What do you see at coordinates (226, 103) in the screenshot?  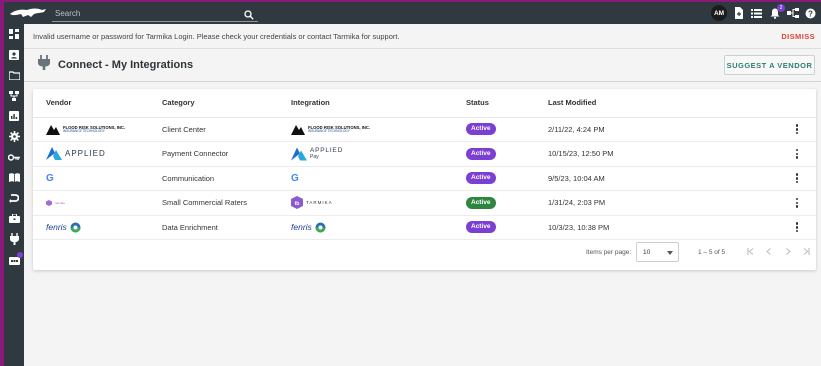 I see `header-category: Category` at bounding box center [226, 103].